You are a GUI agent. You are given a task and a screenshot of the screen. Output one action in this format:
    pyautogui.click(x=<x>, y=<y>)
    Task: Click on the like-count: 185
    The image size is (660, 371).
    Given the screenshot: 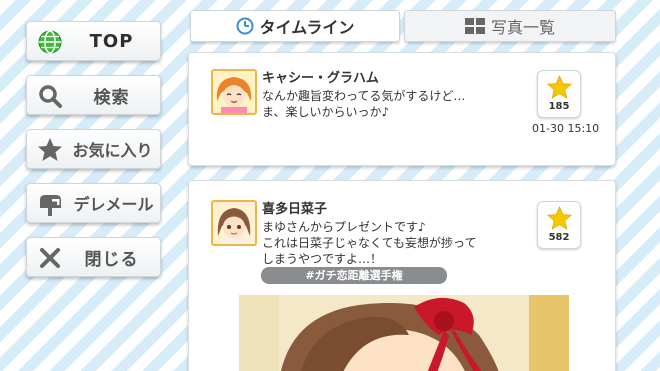 What is the action you would take?
    pyautogui.click(x=559, y=106)
    